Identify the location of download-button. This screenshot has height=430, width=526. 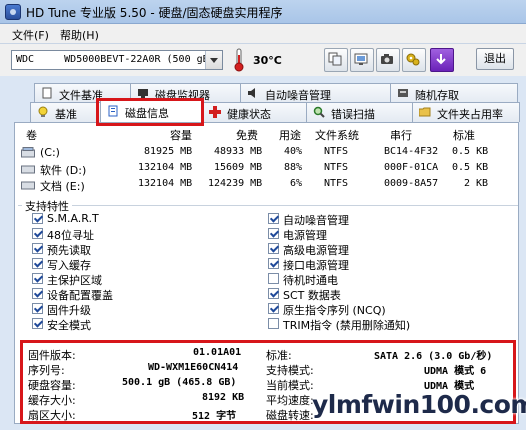
(442, 60).